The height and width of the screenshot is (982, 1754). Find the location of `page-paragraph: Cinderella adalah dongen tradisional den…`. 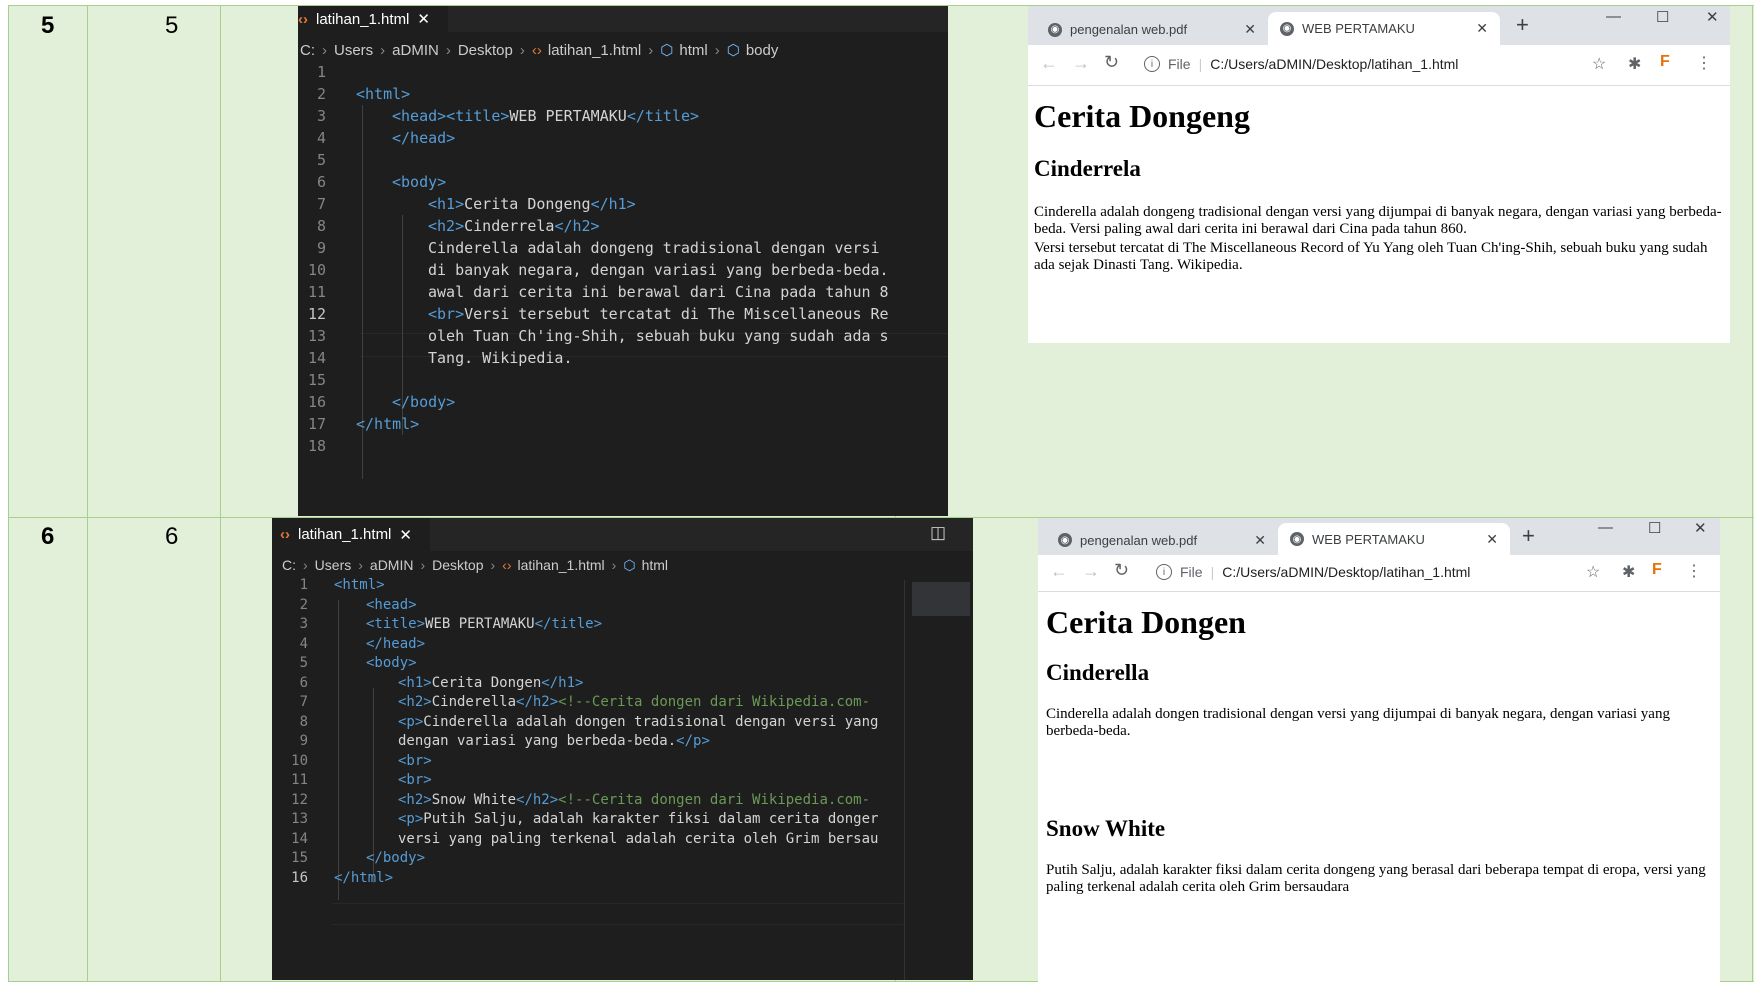

page-paragraph: Cinderella adalah dongen tradisional den… is located at coordinates (1358, 722).